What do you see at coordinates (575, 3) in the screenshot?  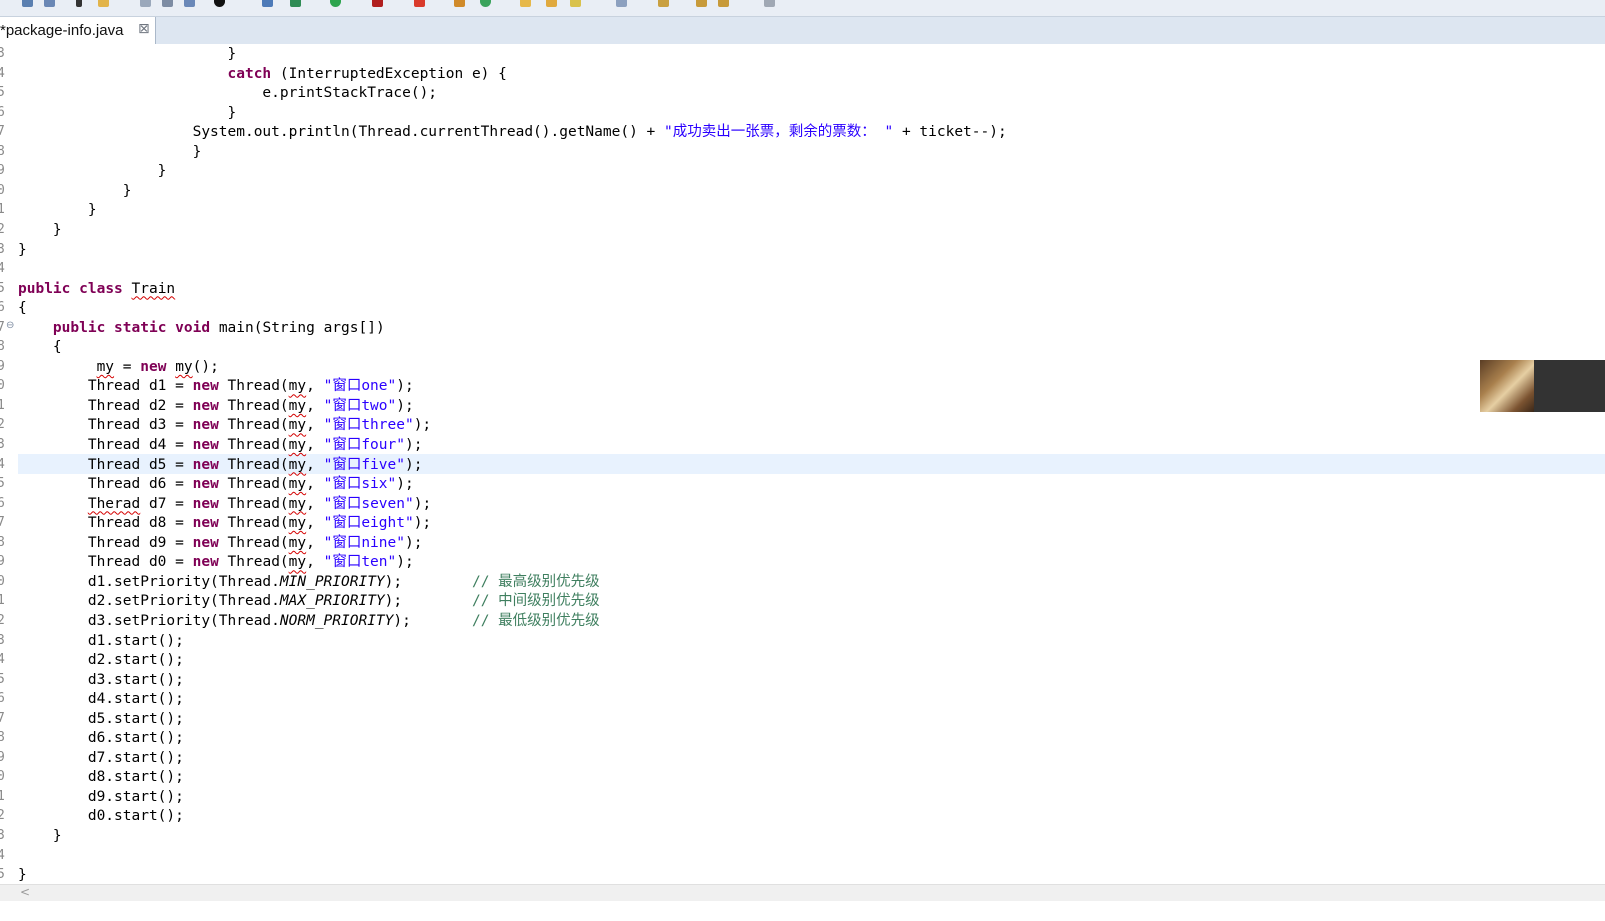 I see `wand-icon` at bounding box center [575, 3].